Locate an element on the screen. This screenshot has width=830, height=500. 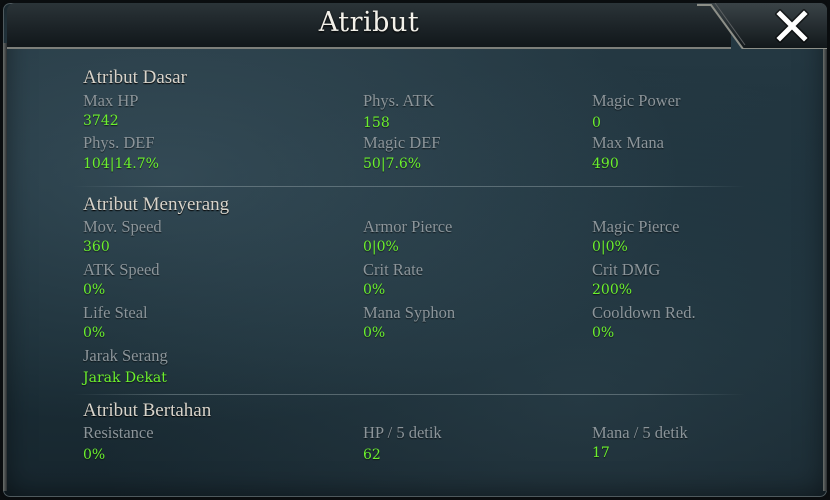
stat-label-phys-atk: Phys. ATK is located at coordinates (399, 100).